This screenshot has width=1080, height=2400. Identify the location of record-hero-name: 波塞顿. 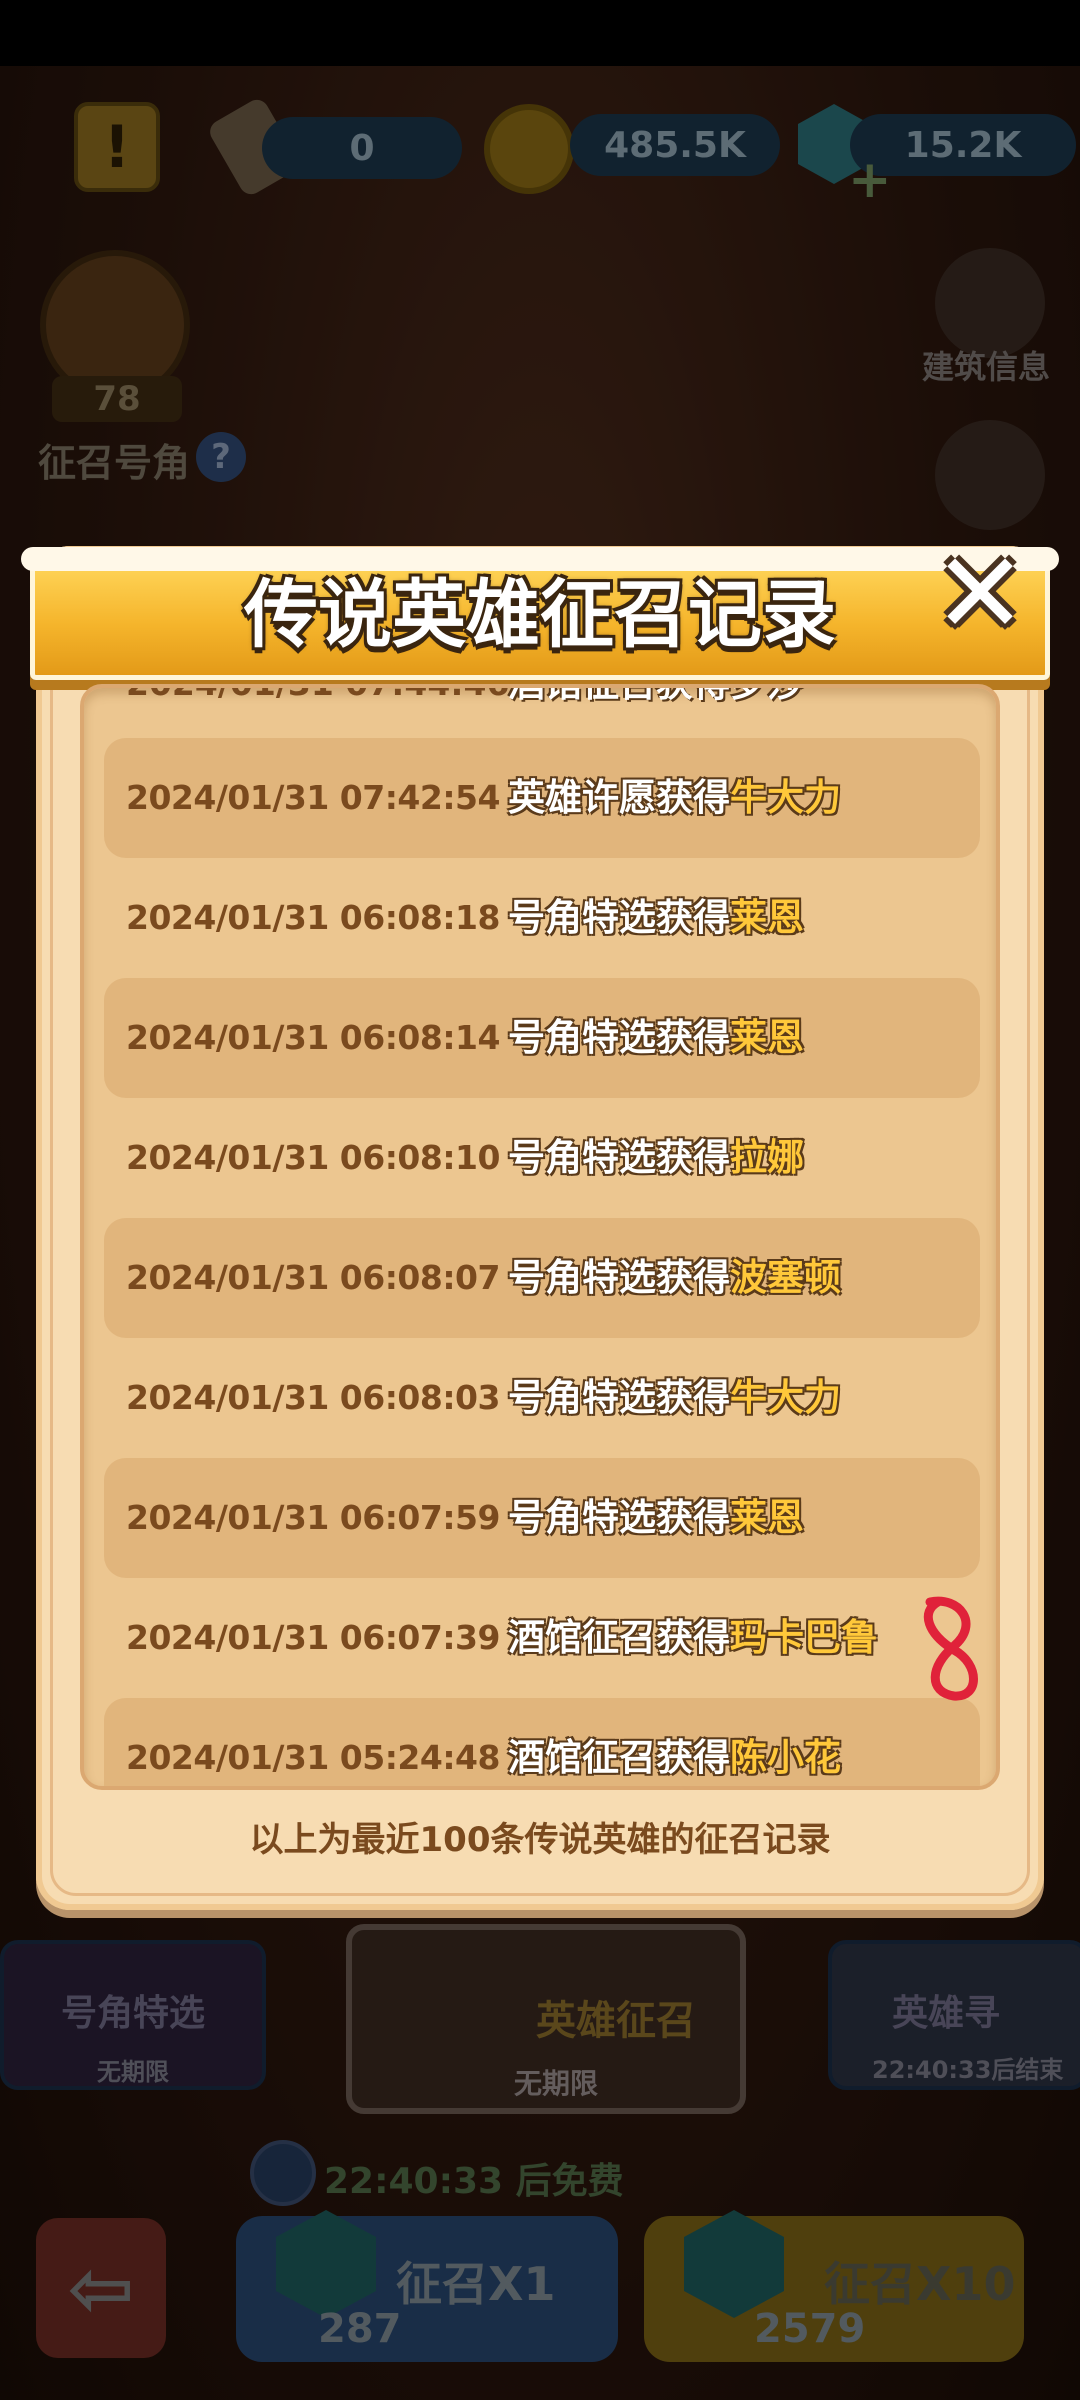
(785, 1277).